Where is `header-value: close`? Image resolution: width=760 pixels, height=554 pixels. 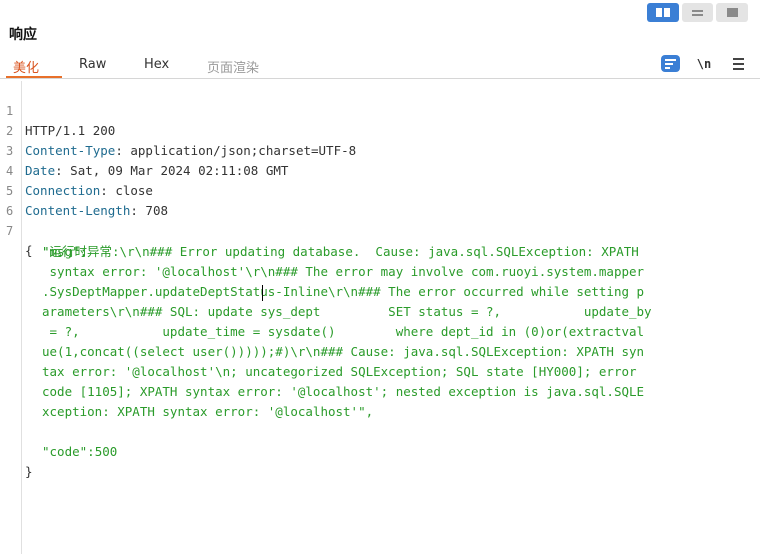
header-value: close is located at coordinates (134, 190).